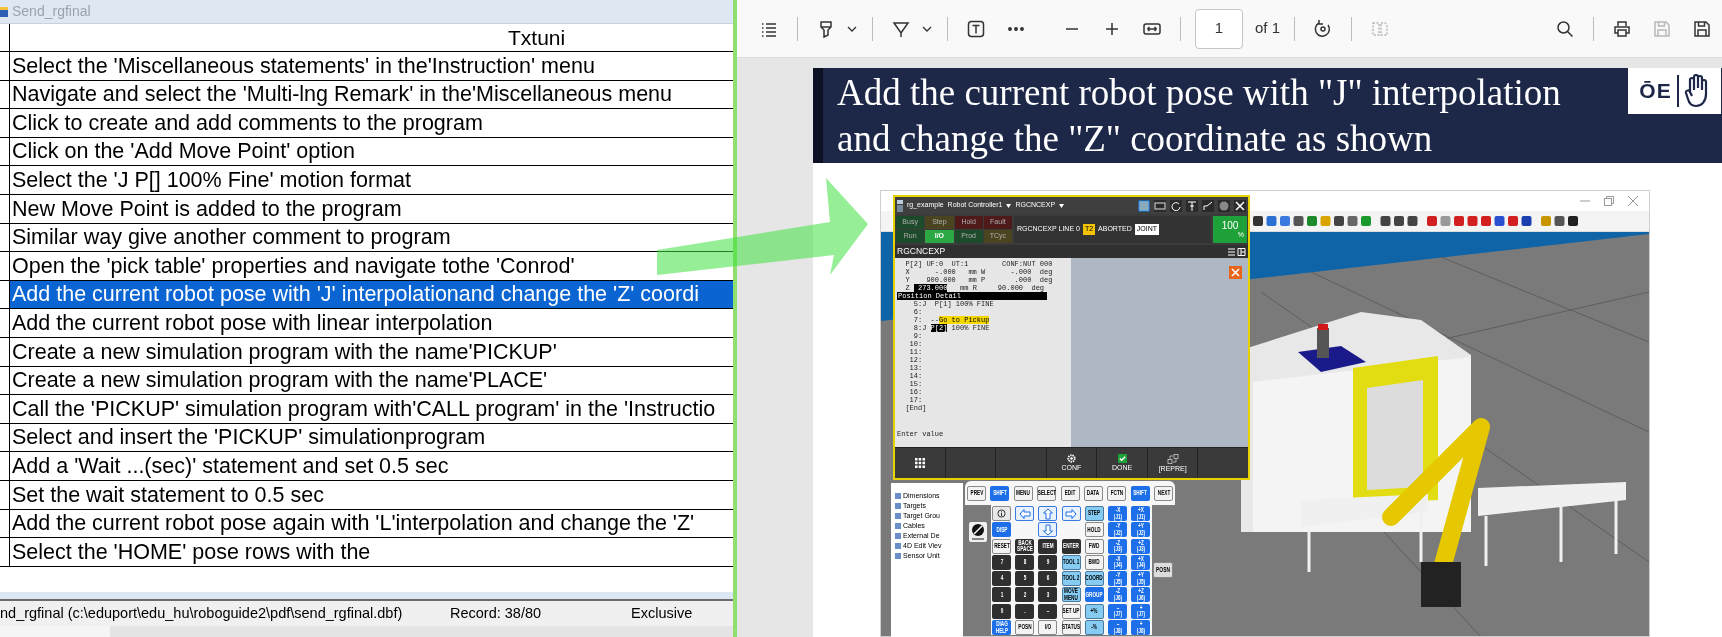  I want to click on info-key, so click(1001, 513).